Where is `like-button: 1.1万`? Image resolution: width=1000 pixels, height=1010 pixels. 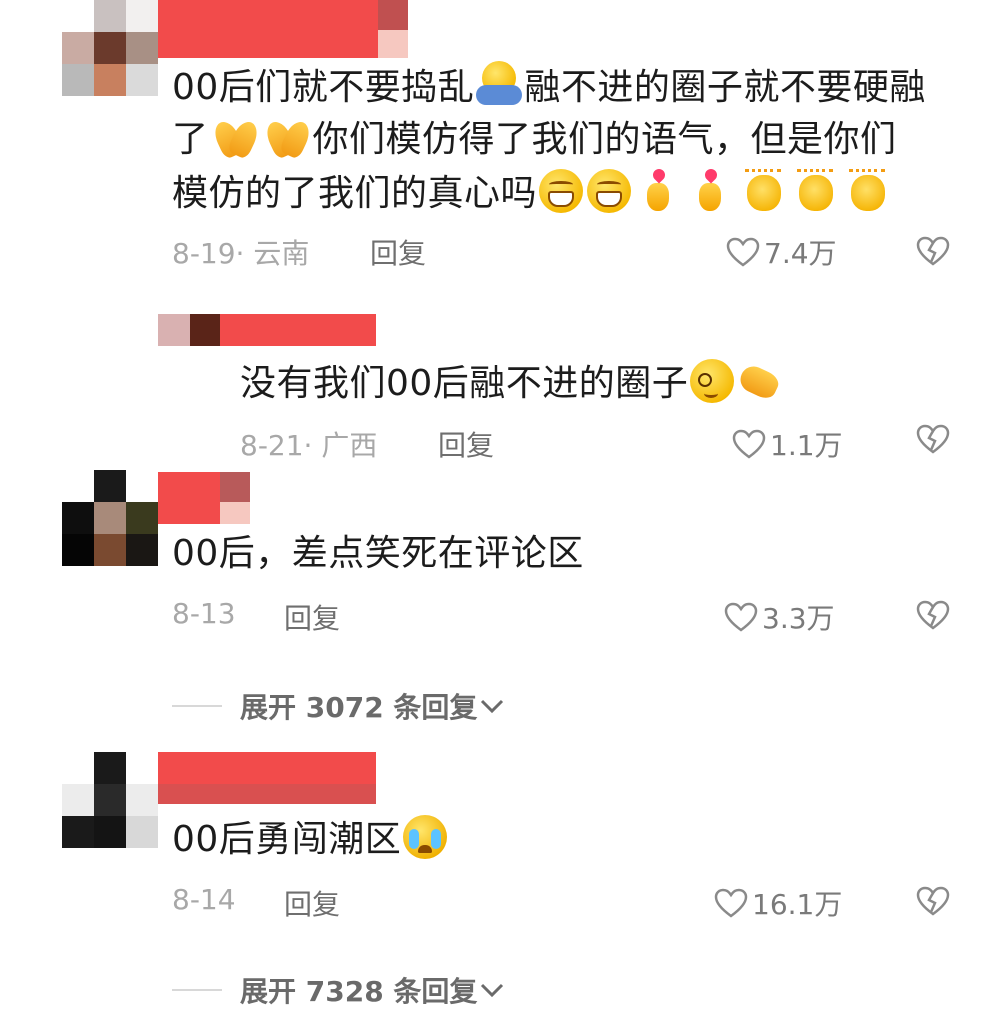
like-button: 1.1万 is located at coordinates (787, 444).